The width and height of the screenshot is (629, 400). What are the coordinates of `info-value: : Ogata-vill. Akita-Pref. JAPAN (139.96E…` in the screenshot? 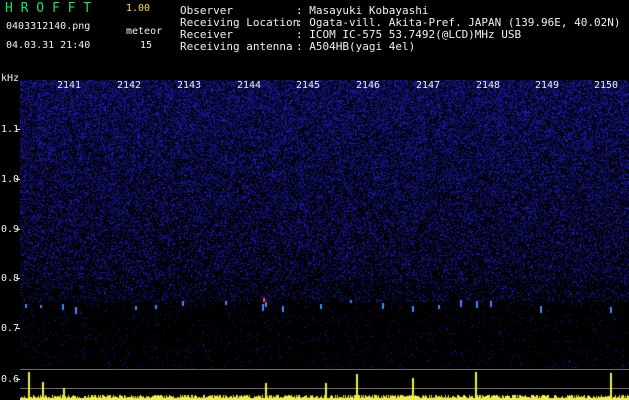 It's located at (458, 22).